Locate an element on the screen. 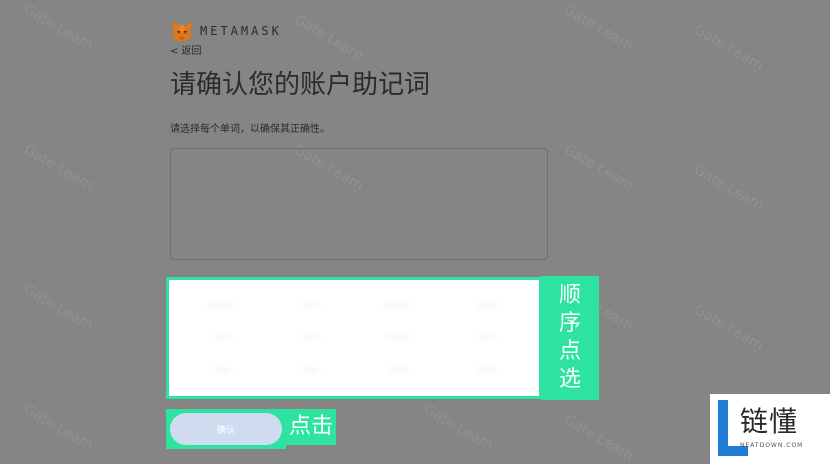  annotation-char: 顺 is located at coordinates (569, 295).